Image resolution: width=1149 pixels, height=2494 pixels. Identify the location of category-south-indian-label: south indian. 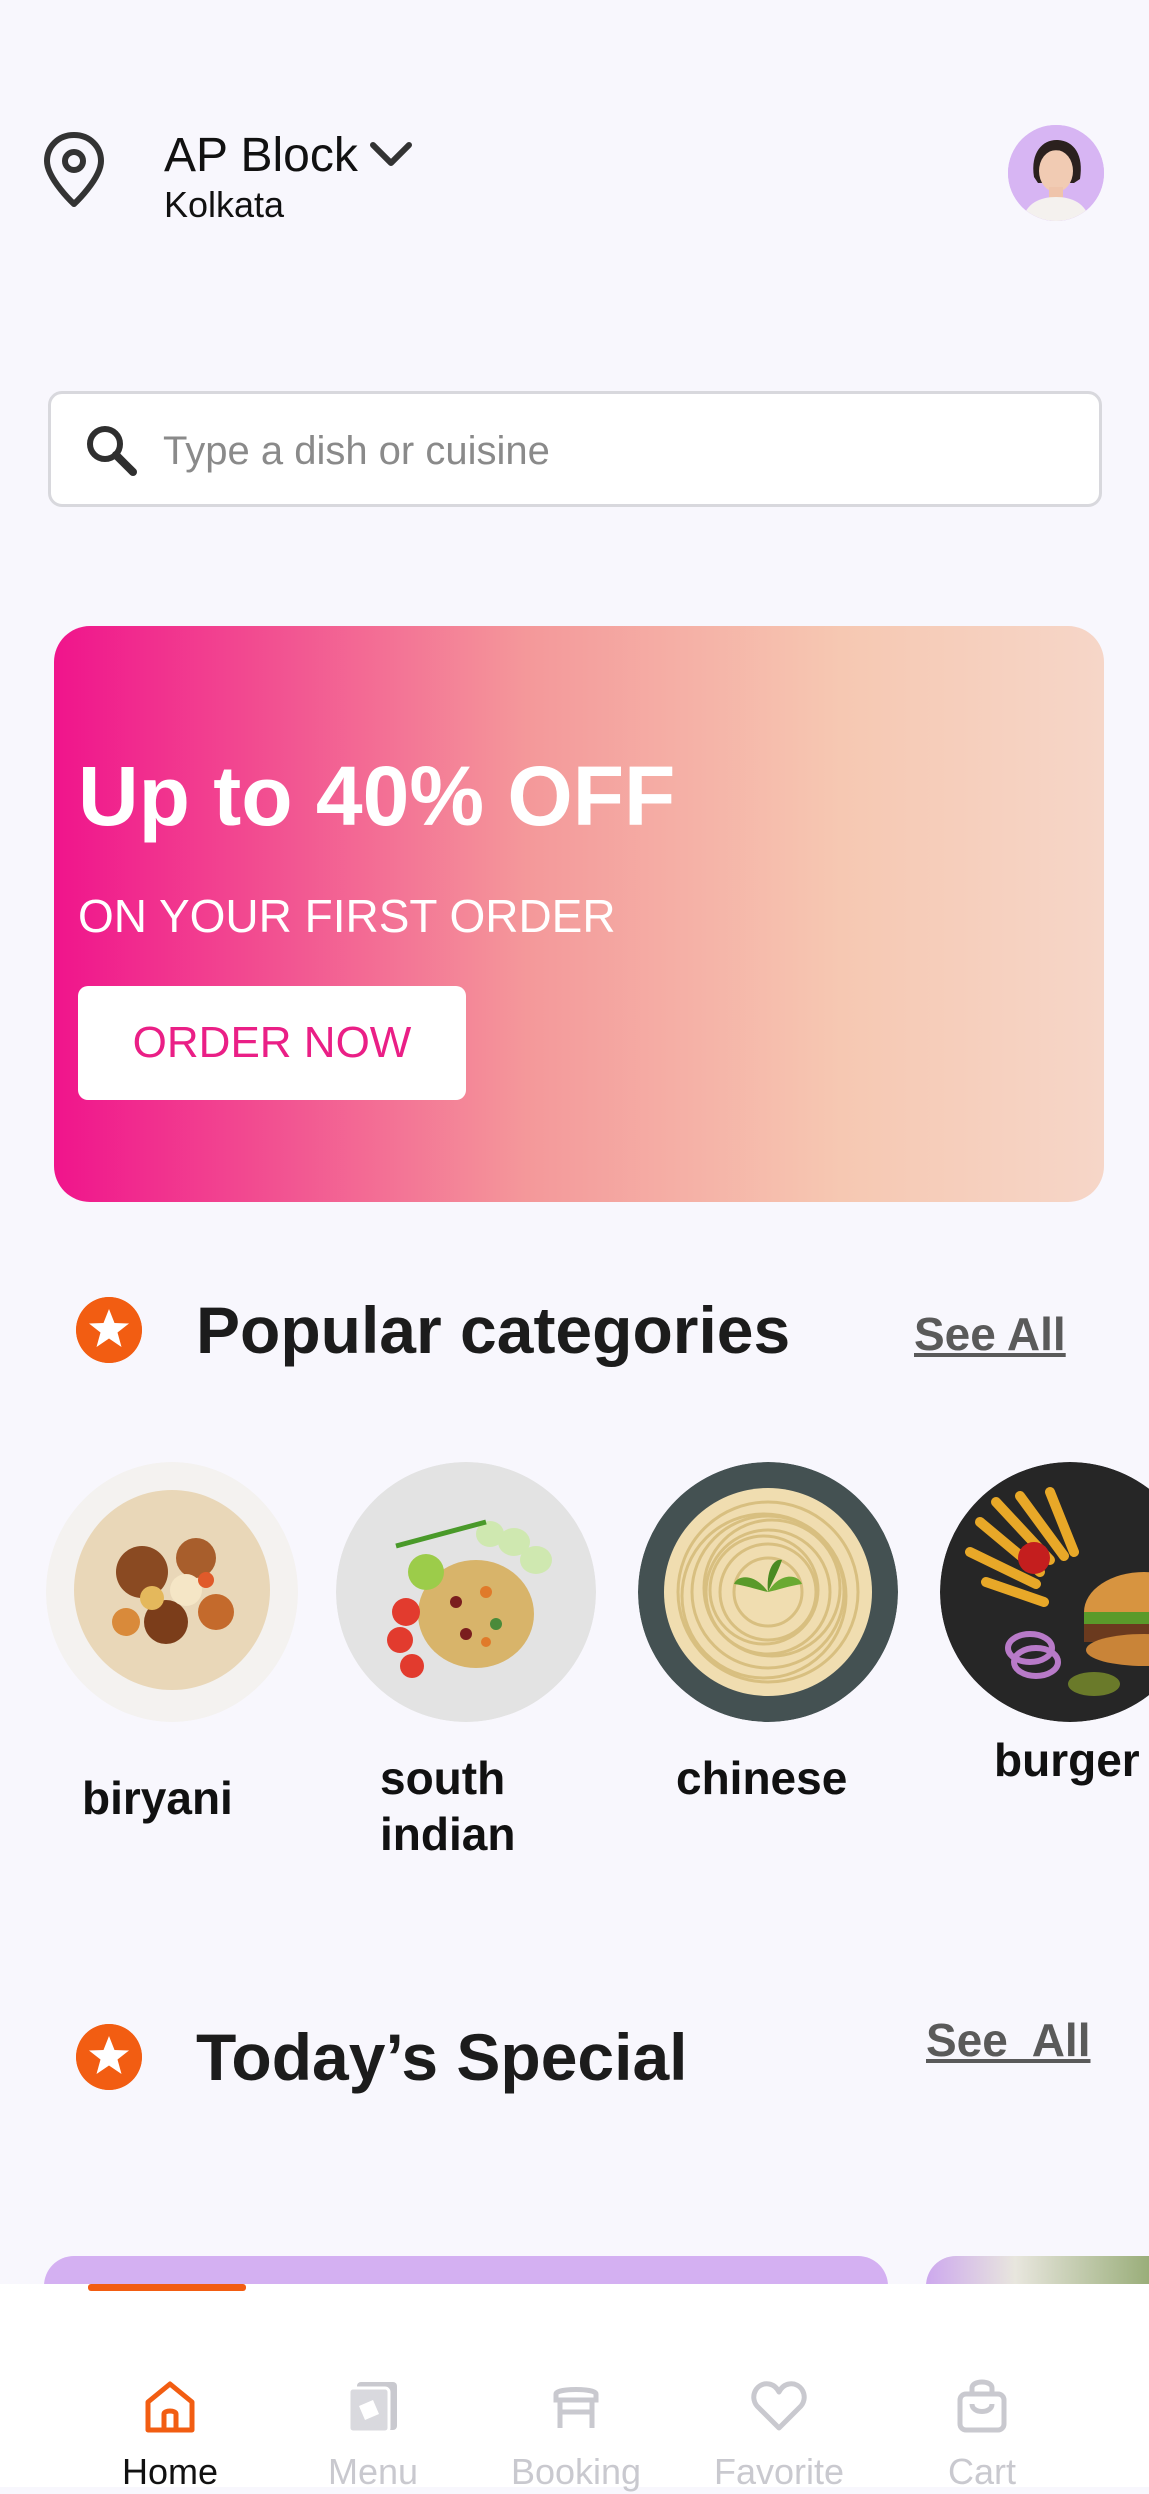
(447, 1806).